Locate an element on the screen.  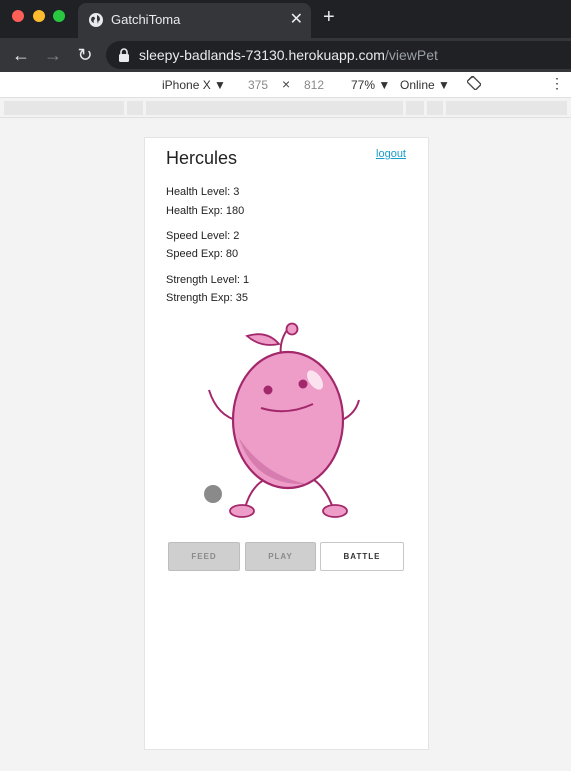
globe-icon is located at coordinates (96, 20).